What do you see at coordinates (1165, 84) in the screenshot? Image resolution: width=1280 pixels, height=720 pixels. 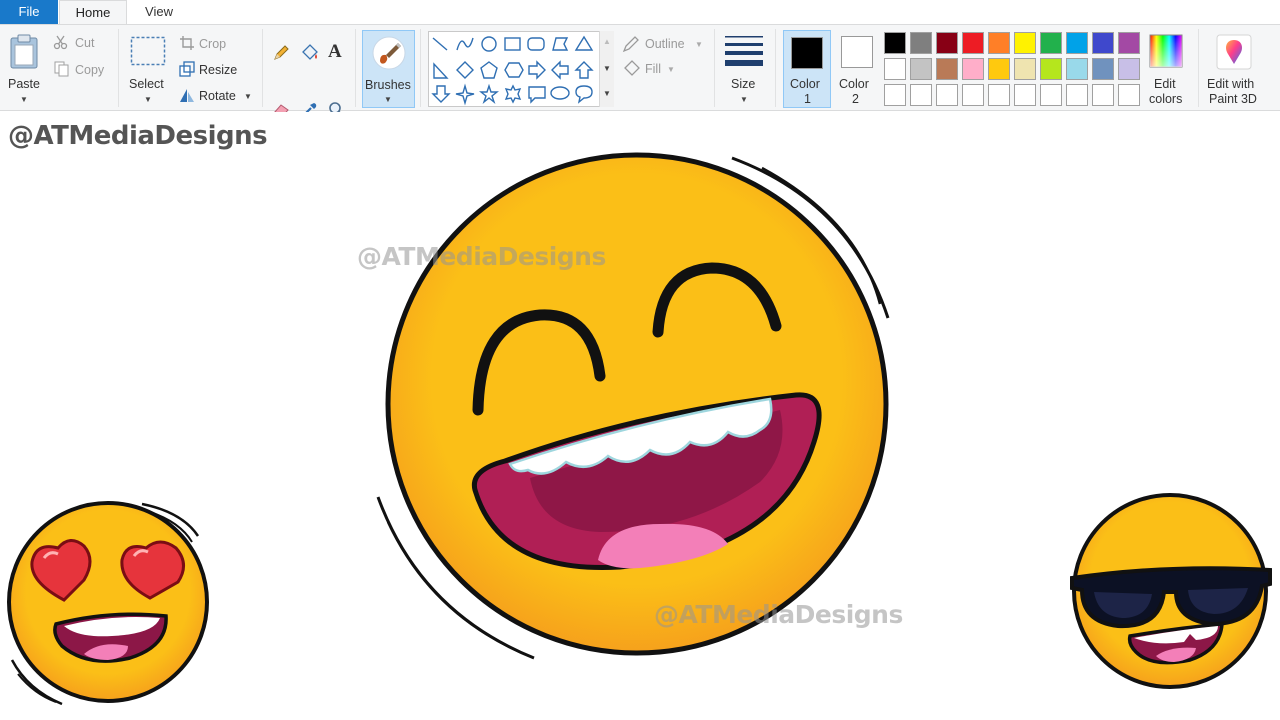 I see `edit-colors-label-1: Edit` at bounding box center [1165, 84].